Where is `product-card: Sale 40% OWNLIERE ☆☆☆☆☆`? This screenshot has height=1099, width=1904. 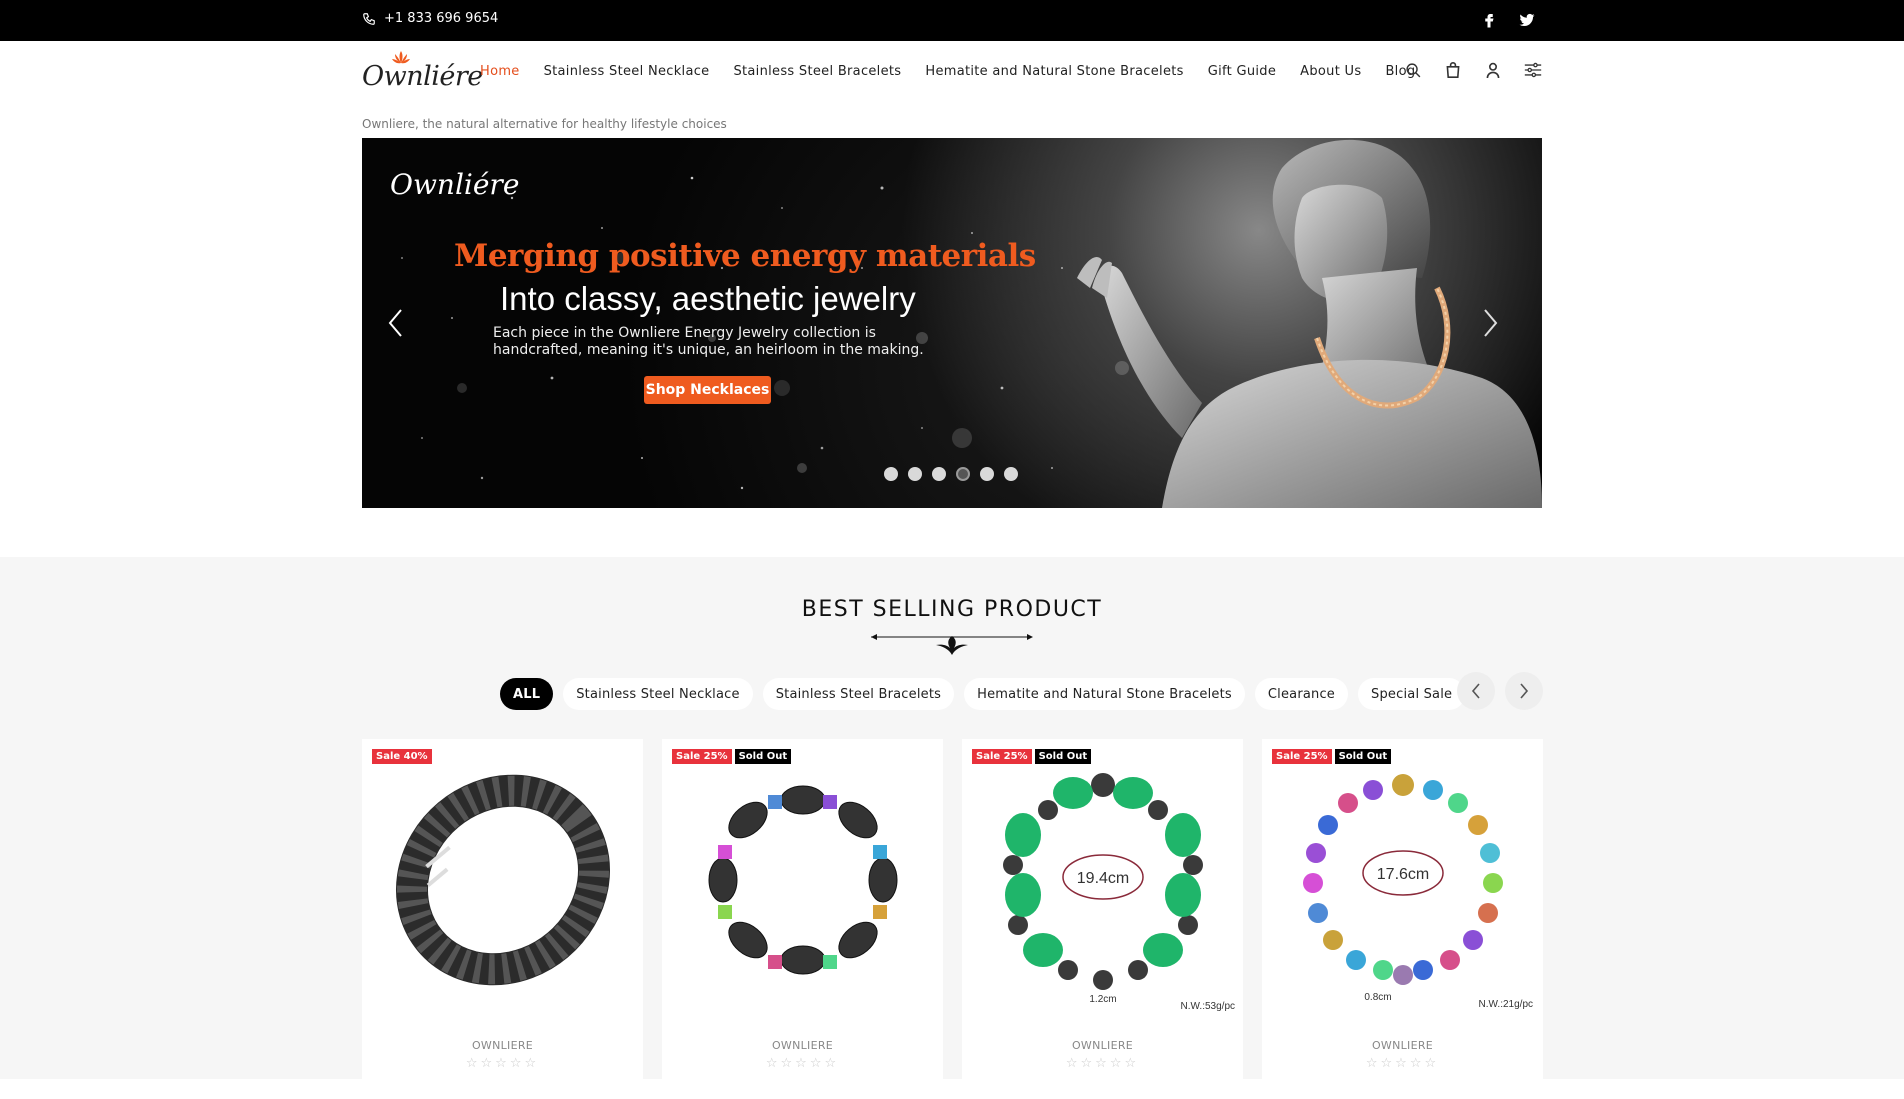 product-card: Sale 40% OWNLIERE ☆☆☆☆☆ is located at coordinates (502, 919).